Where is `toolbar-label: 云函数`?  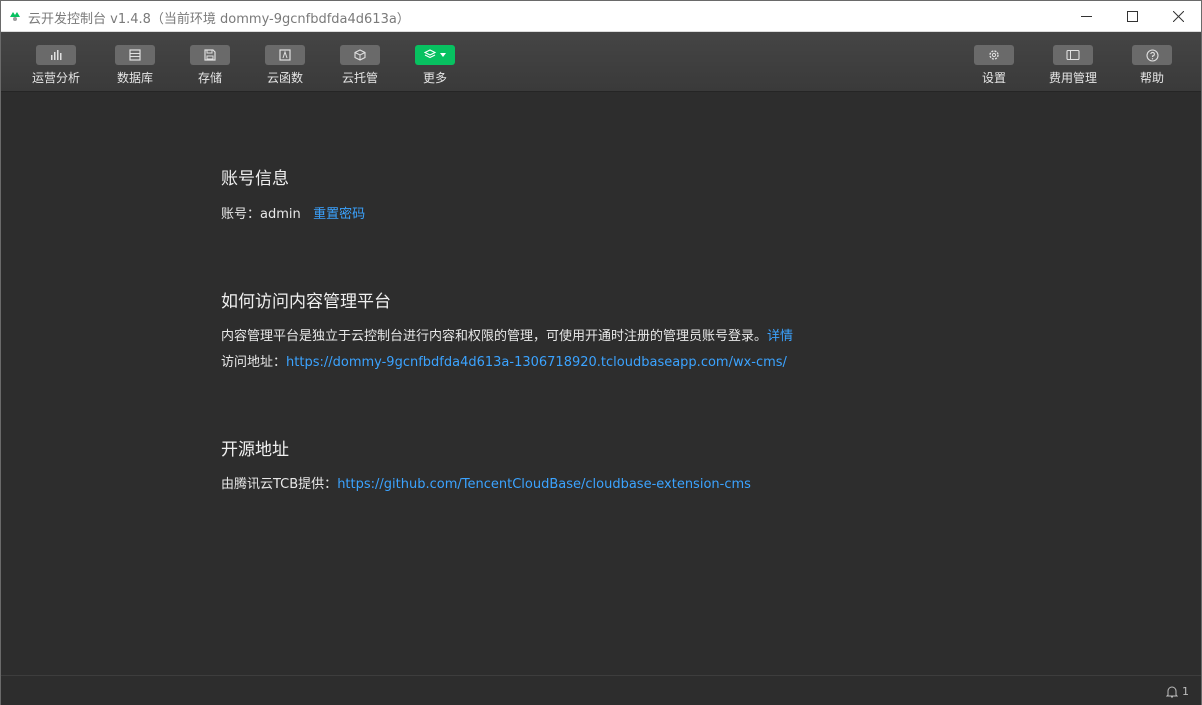 toolbar-label: 云函数 is located at coordinates (284, 78).